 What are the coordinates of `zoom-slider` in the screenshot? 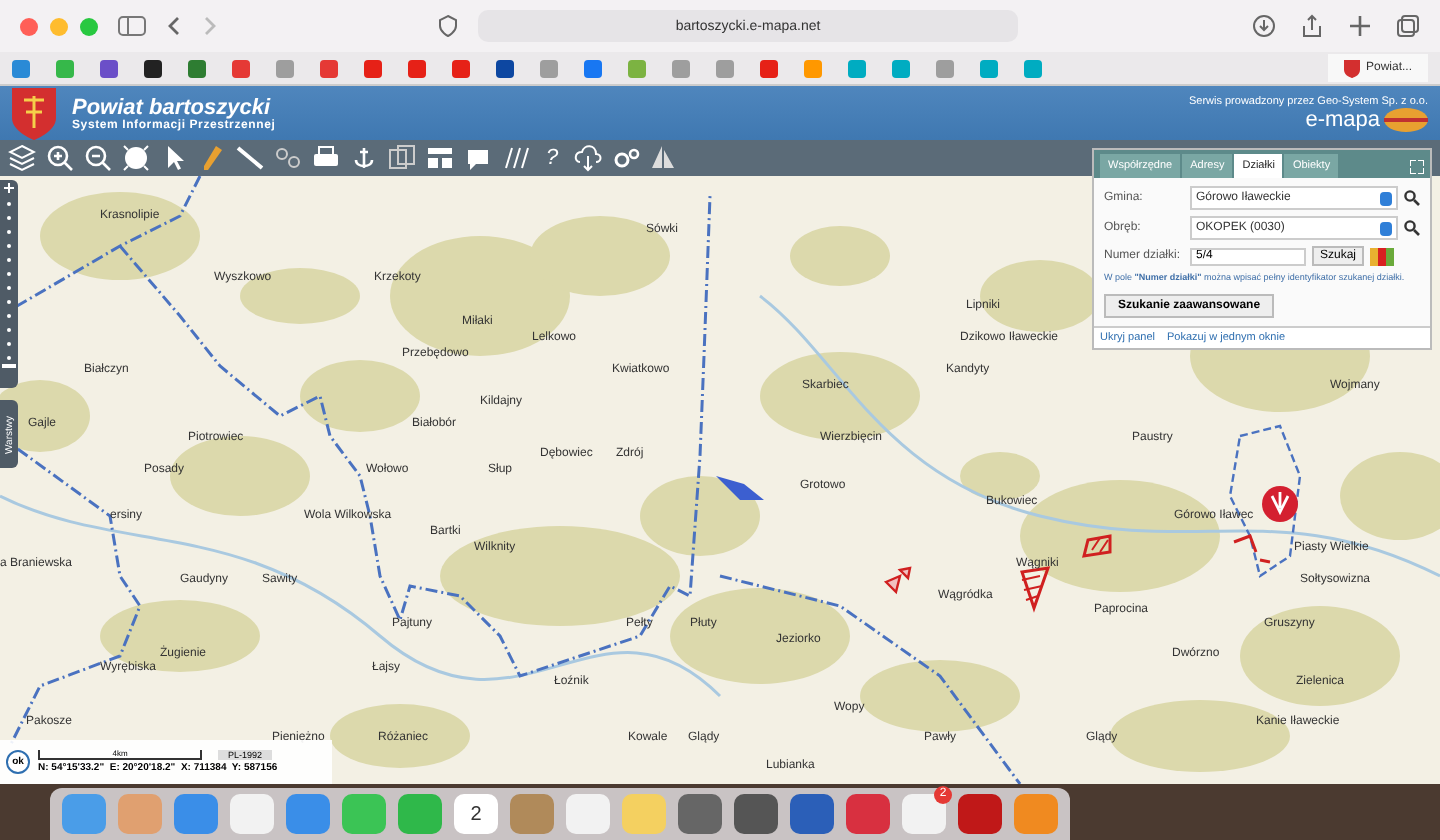 It's located at (9, 284).